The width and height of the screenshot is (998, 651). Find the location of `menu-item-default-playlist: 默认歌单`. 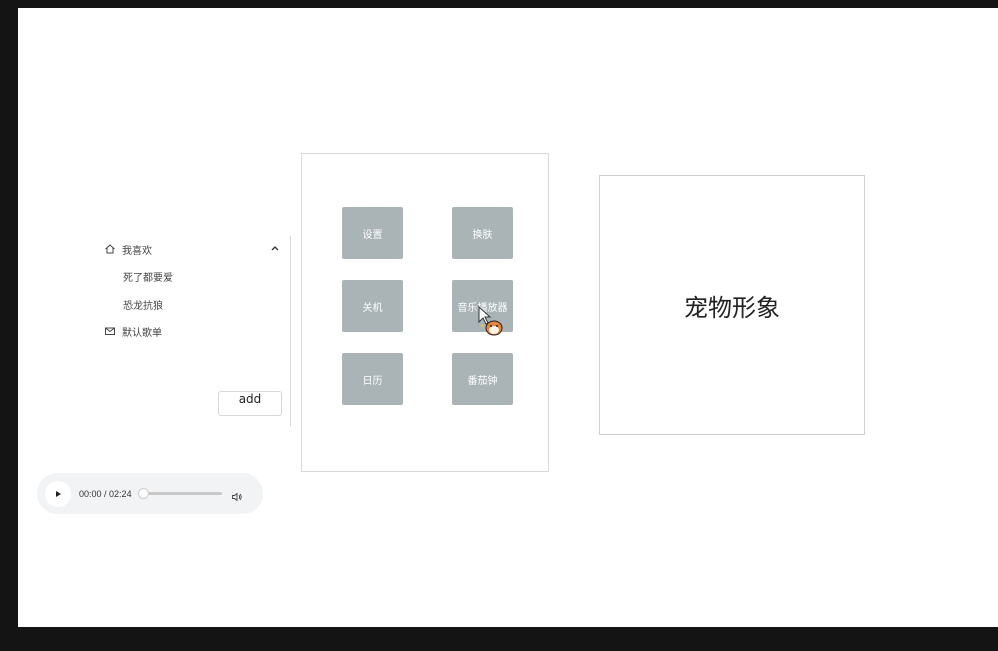

menu-item-default-playlist: 默认歌单 is located at coordinates (197, 331).